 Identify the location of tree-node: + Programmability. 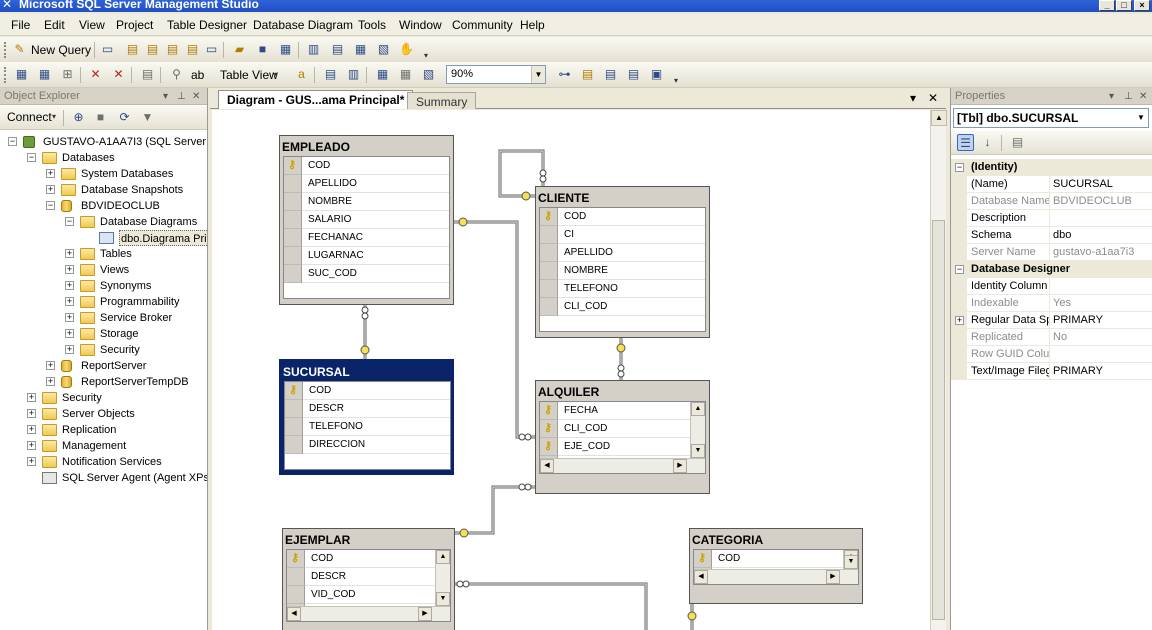
(103, 302).